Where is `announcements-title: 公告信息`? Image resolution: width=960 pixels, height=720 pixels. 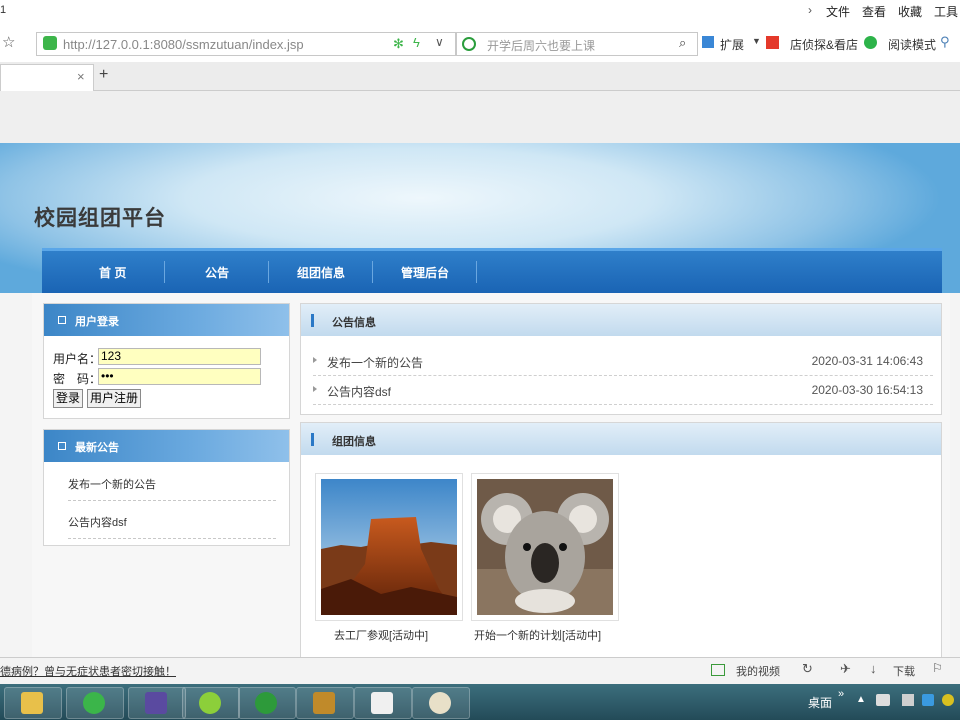 announcements-title: 公告信息 is located at coordinates (354, 323).